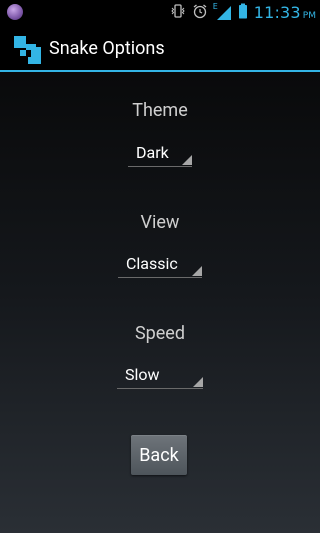 The height and width of the screenshot is (533, 320). What do you see at coordinates (160, 110) in the screenshot?
I see `theme-label: Theme` at bounding box center [160, 110].